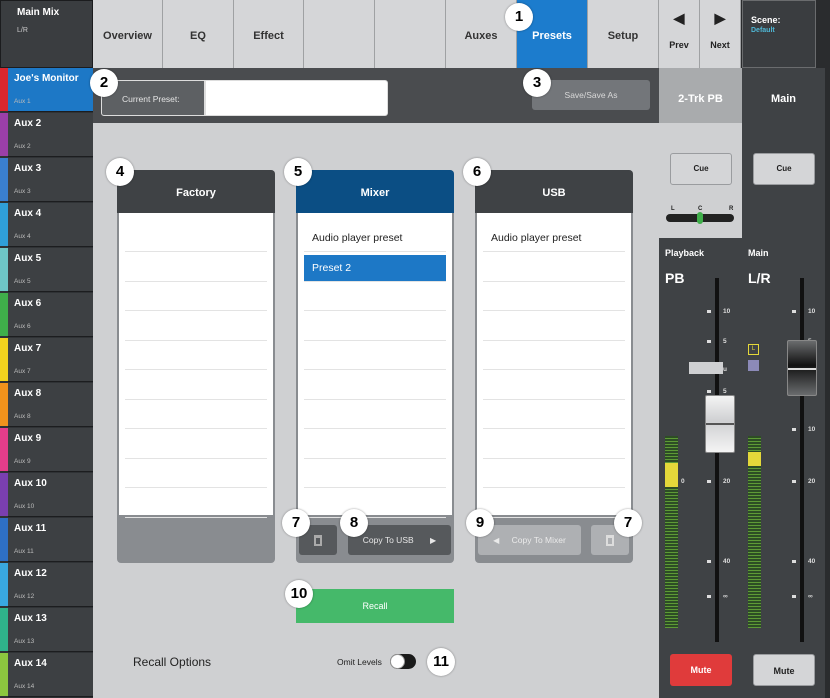  What do you see at coordinates (46, 495) in the screenshot?
I see `aux-item: Aux 10 Aux 10` at bounding box center [46, 495].